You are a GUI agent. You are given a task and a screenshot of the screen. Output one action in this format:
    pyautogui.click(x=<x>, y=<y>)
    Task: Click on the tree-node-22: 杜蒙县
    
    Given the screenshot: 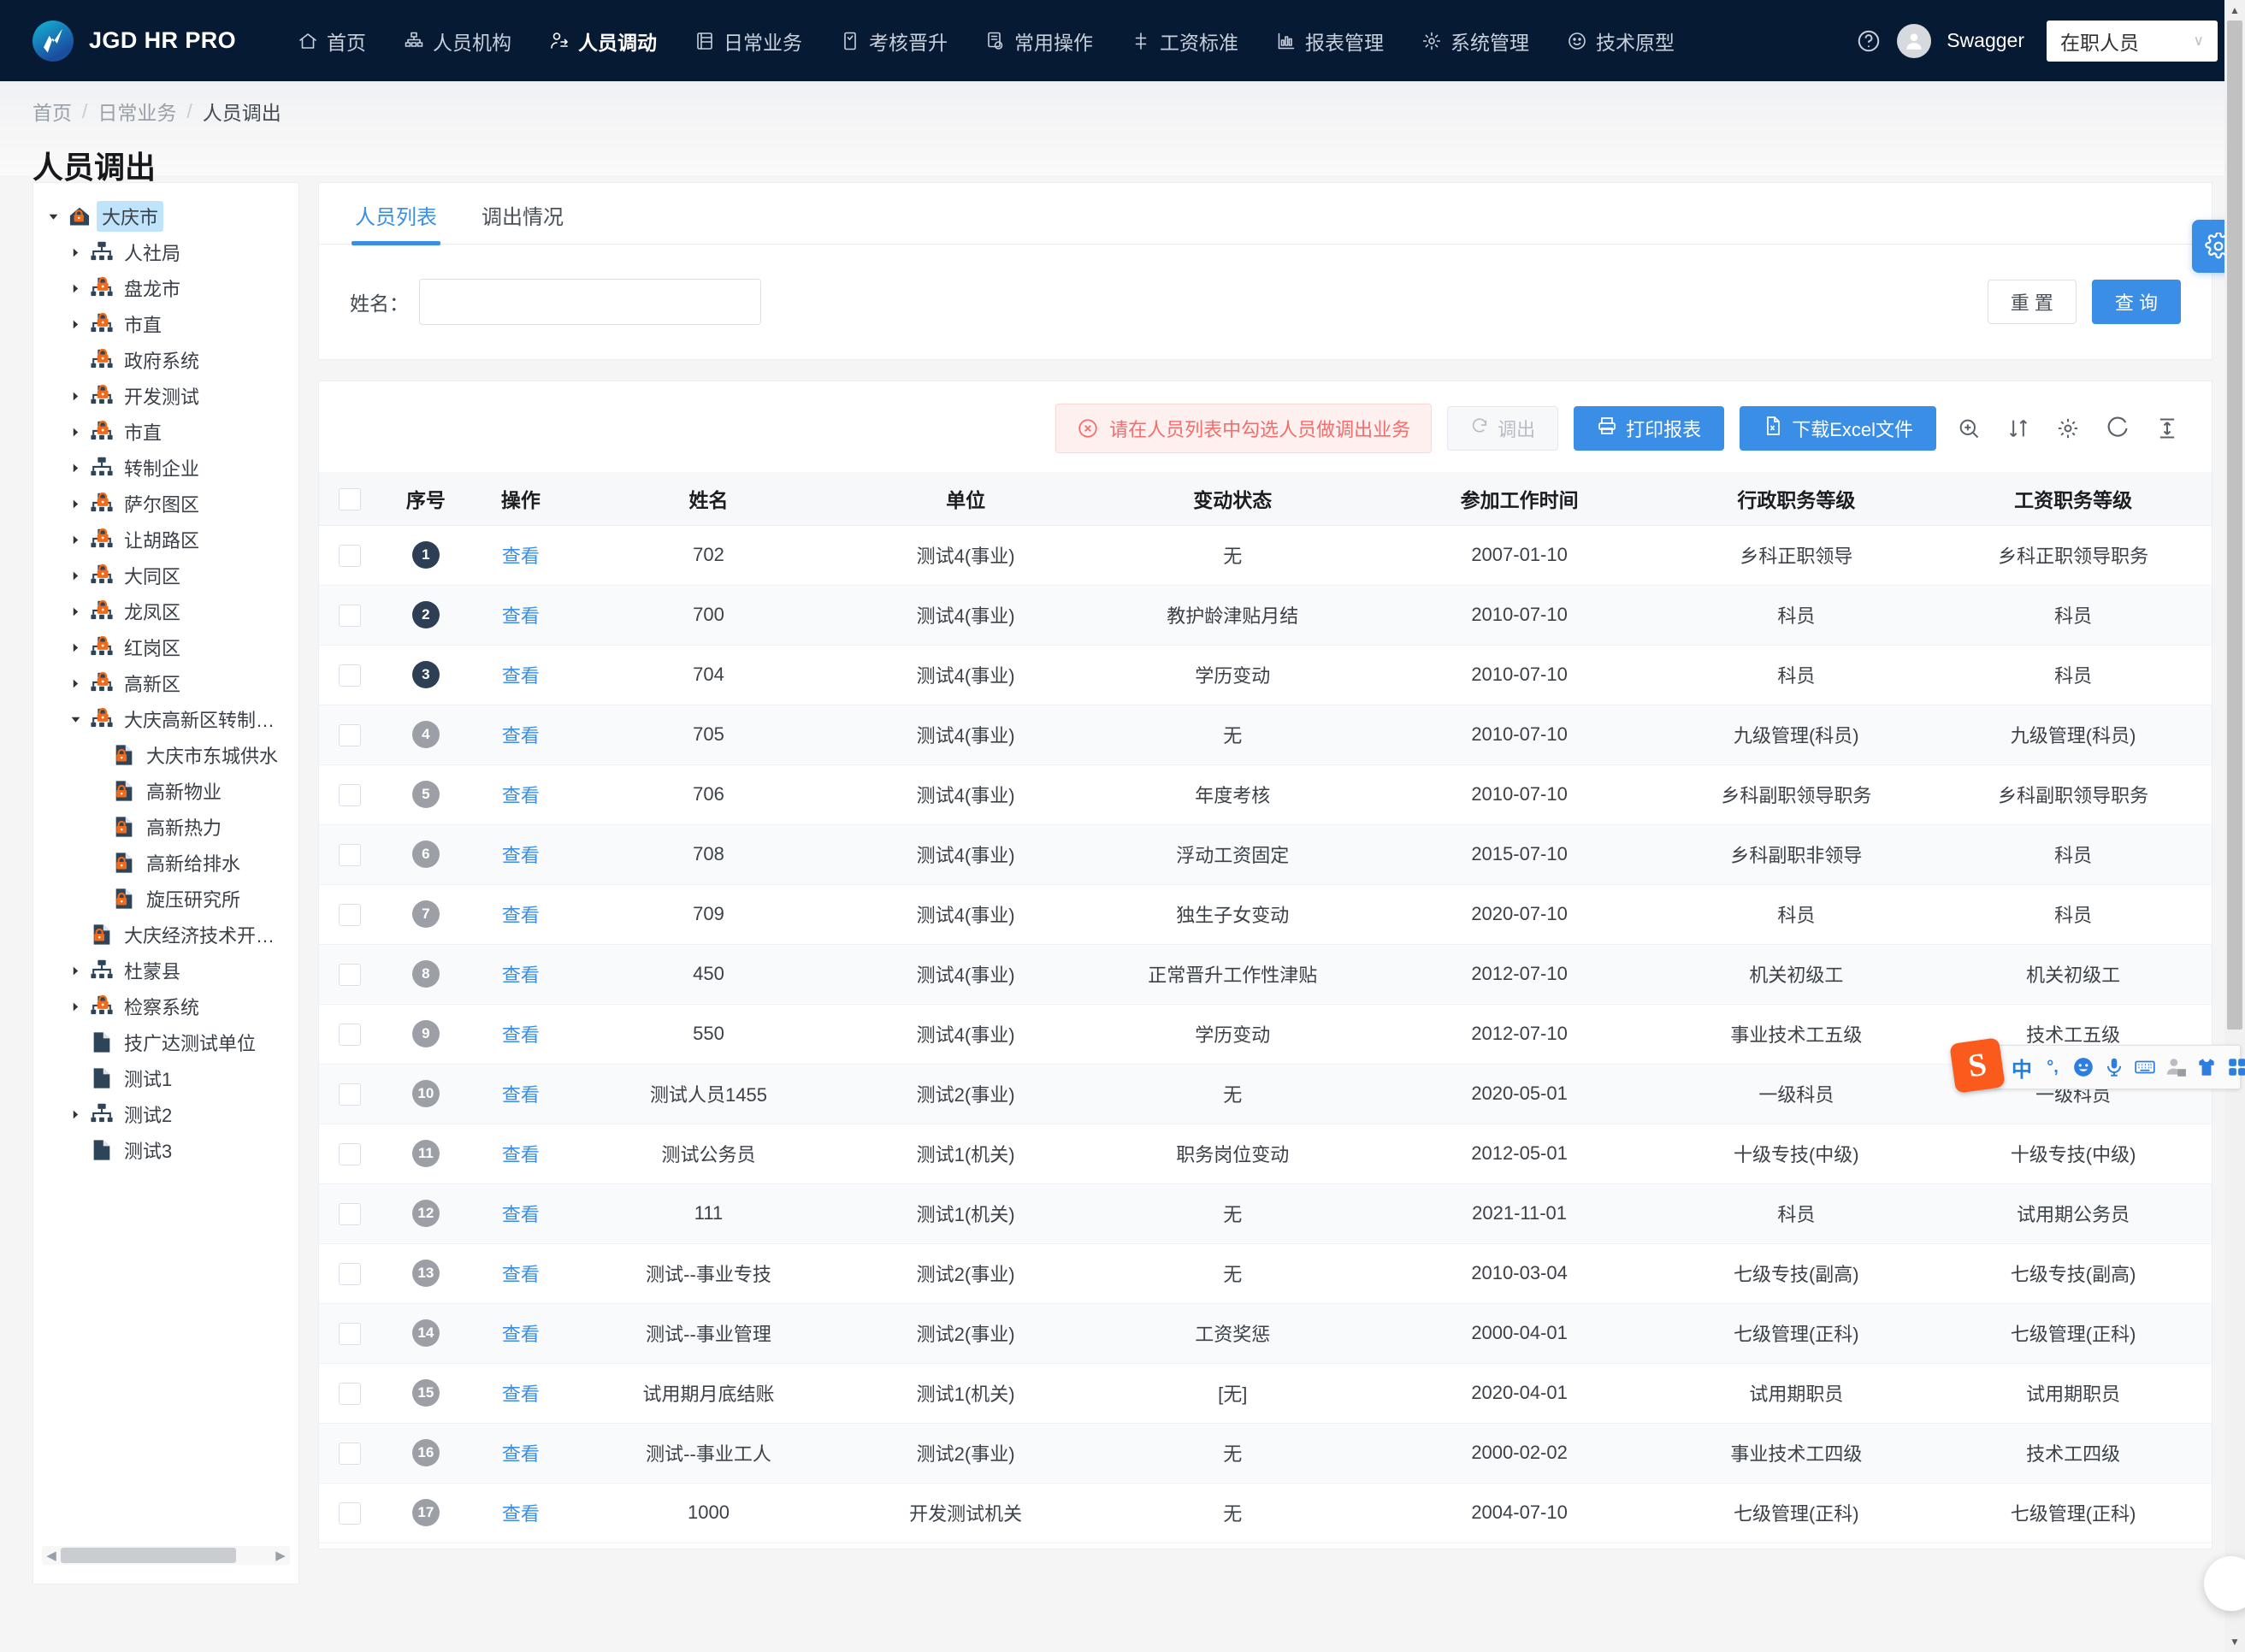 What is the action you would take?
    pyautogui.click(x=171, y=970)
    